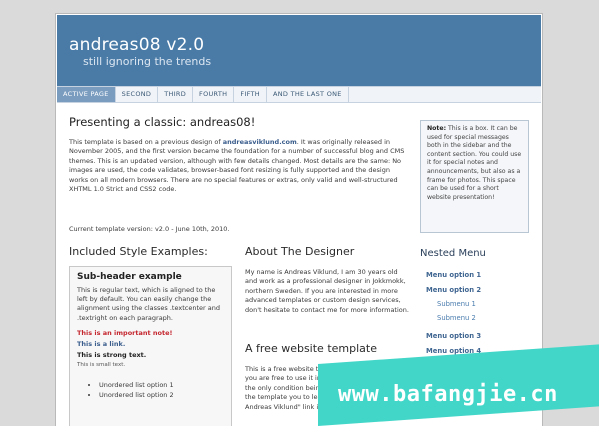  What do you see at coordinates (448, 394) in the screenshot?
I see `watermark-text: www.bafangjie.cn` at bounding box center [448, 394].